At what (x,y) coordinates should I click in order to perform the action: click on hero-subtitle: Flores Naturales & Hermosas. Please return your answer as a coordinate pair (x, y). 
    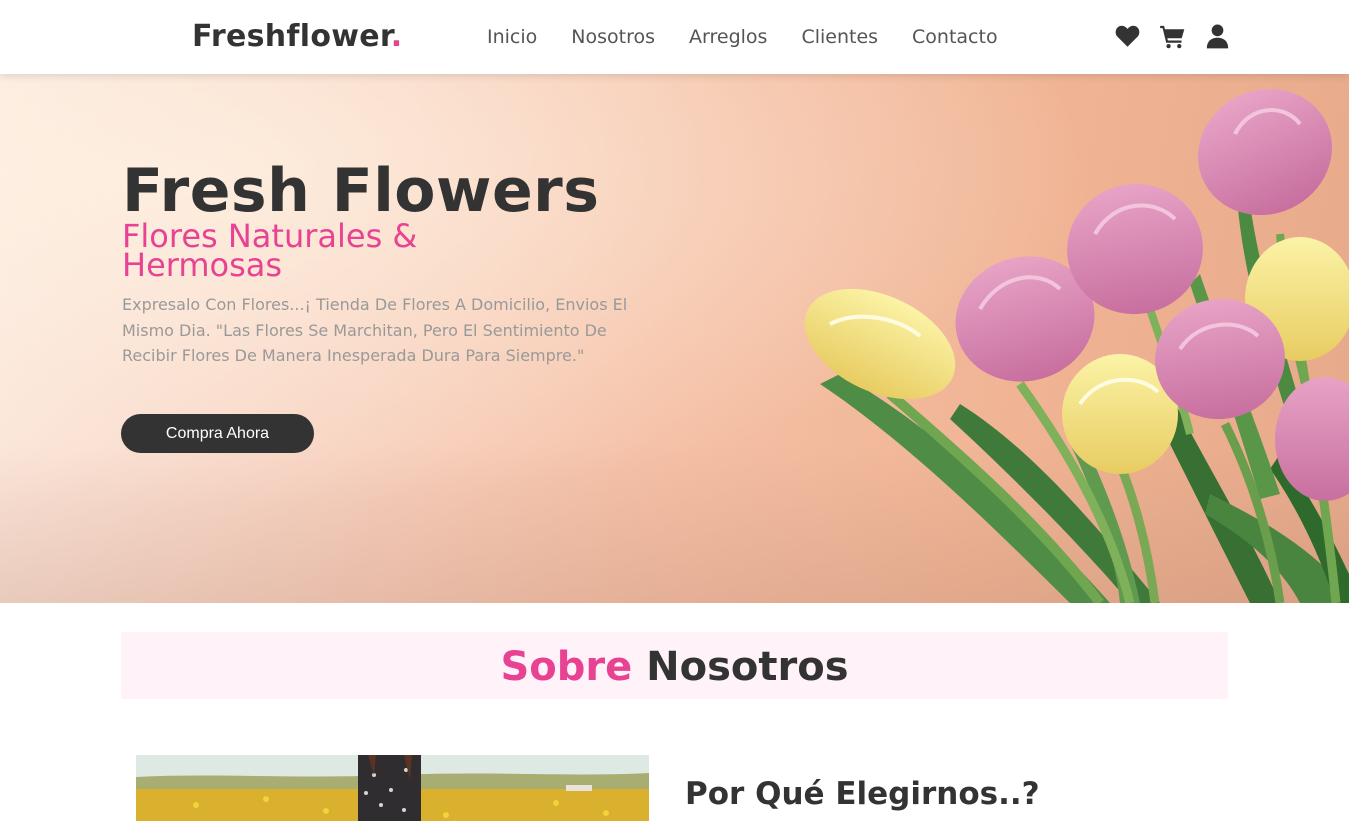
    Looking at the image, I should click on (270, 250).